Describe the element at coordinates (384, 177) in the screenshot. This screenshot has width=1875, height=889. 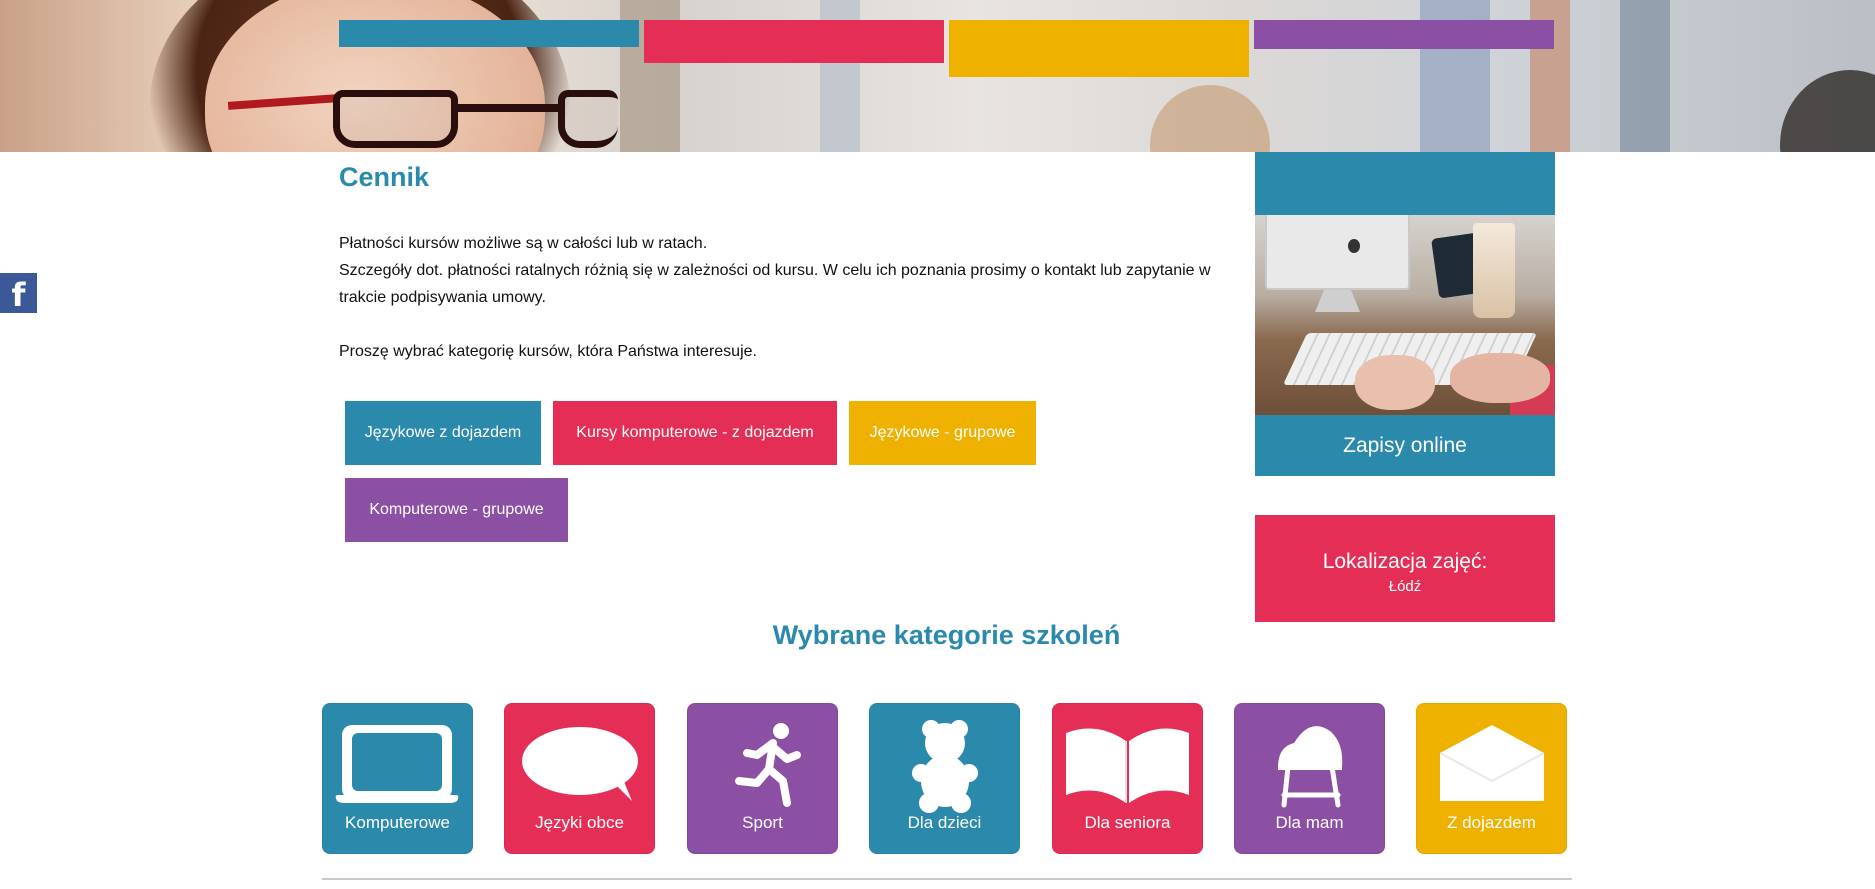
I see `page-title: Cennik` at that location.